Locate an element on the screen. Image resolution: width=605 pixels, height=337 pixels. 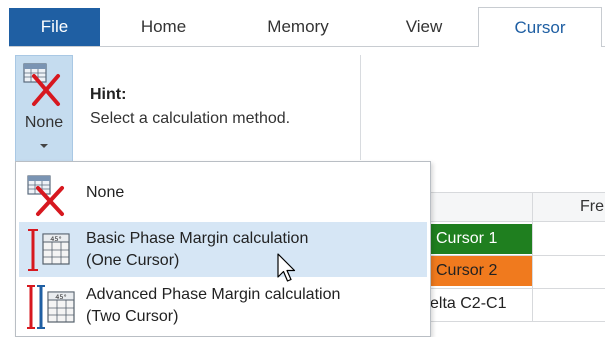
table-row-cursor-2: Cursor 2 is located at coordinates (481, 271).